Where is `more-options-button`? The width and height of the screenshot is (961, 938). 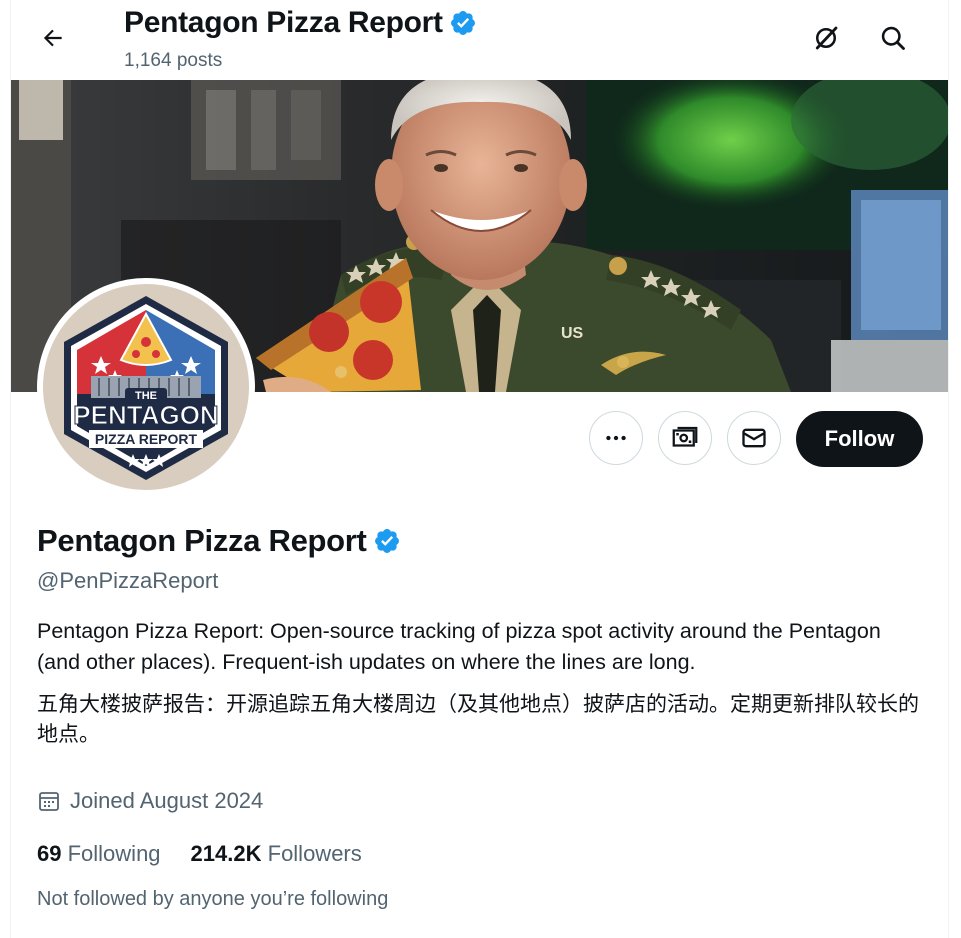
more-options-button is located at coordinates (616, 438).